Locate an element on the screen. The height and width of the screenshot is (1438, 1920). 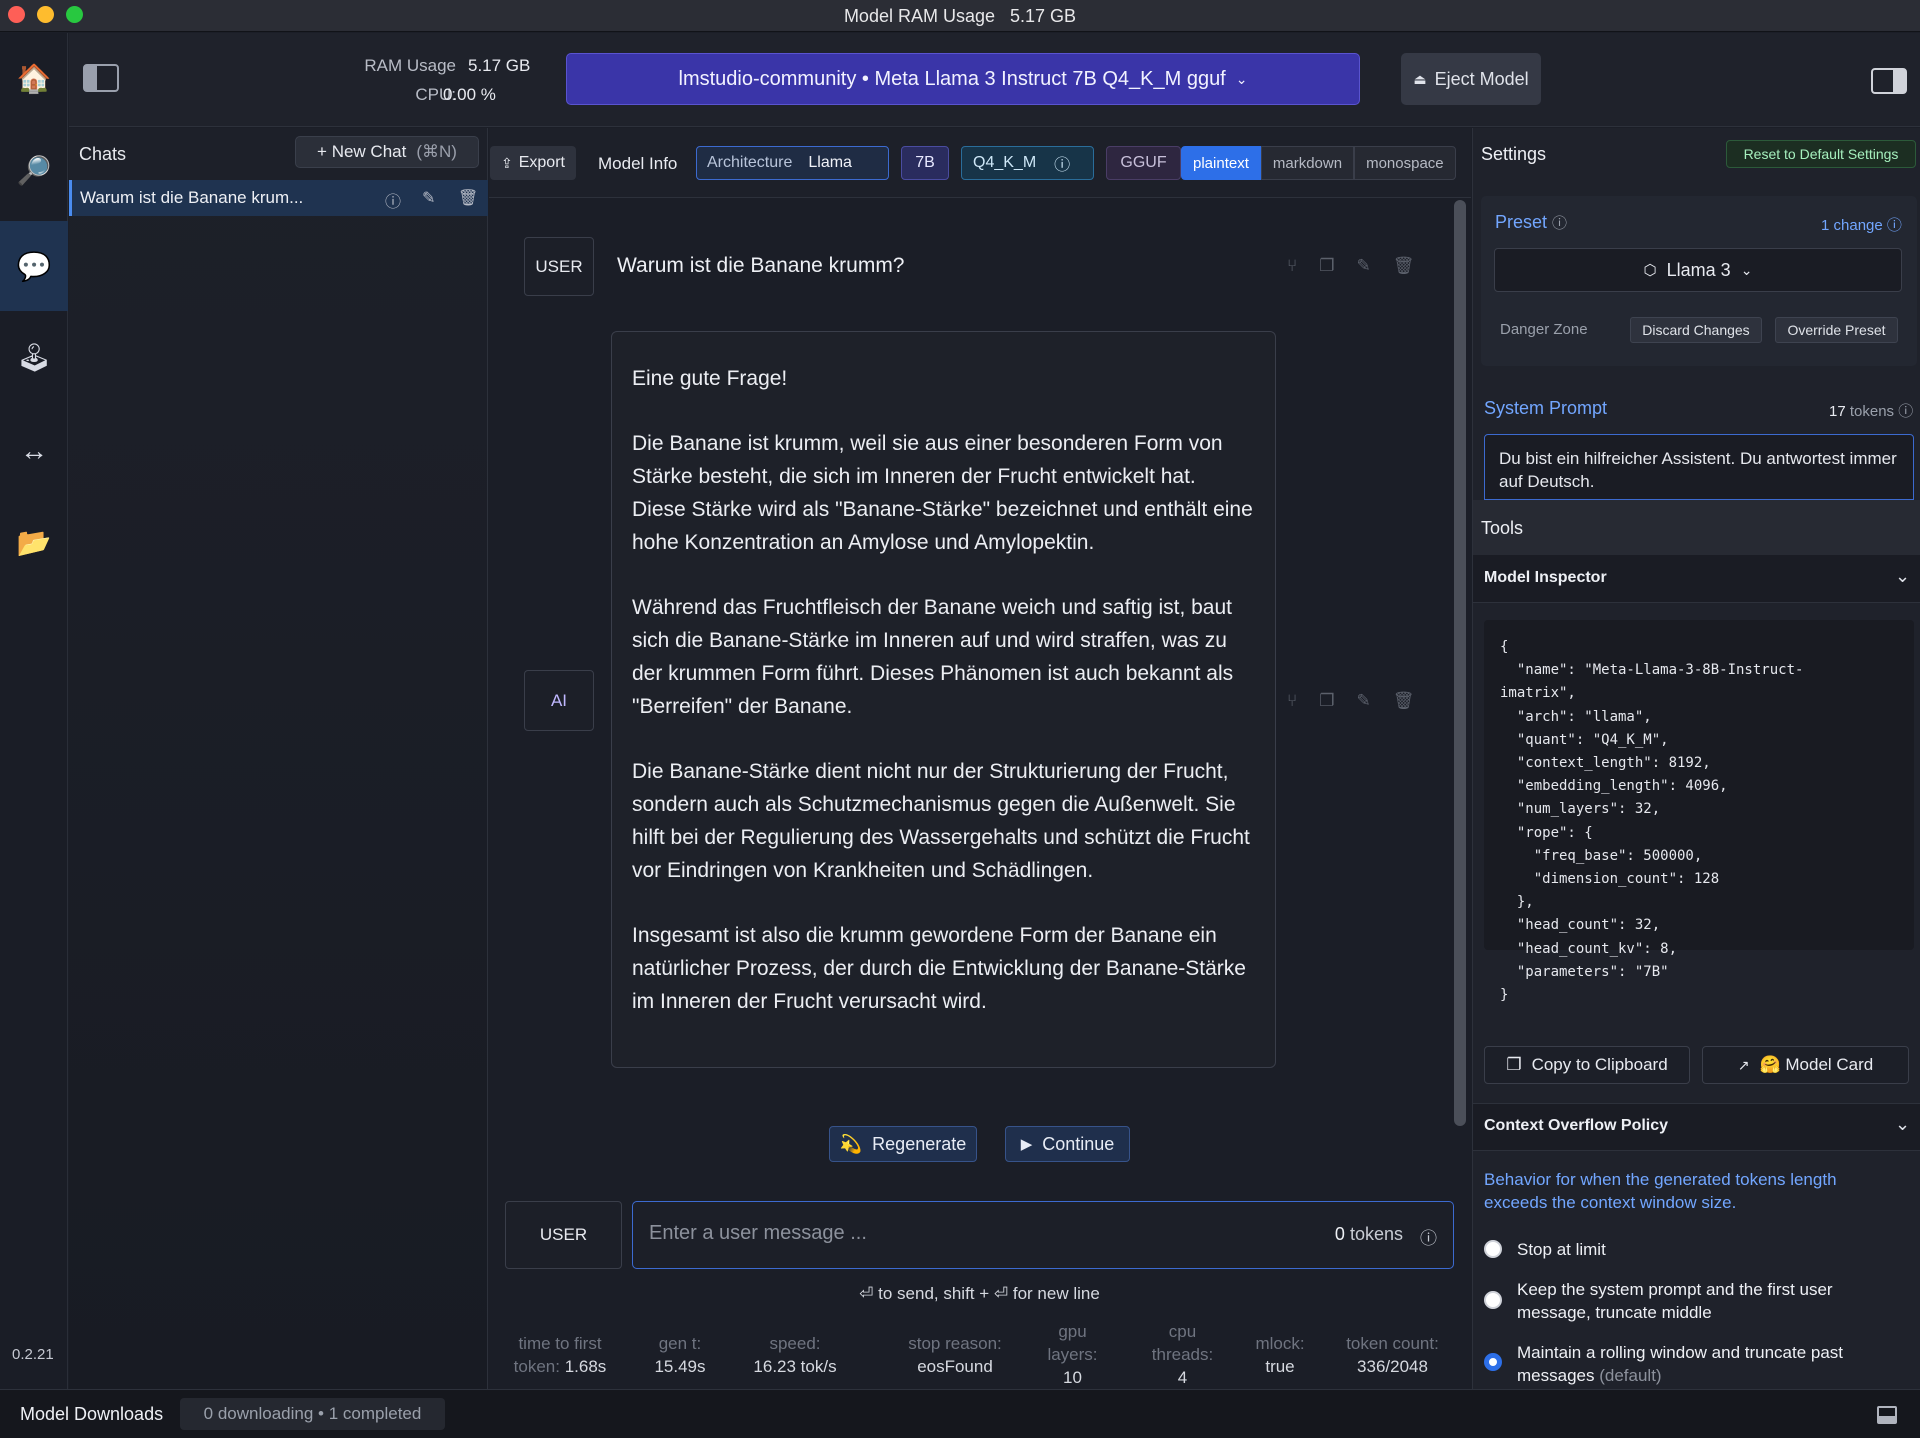
preset-select: ⬡ Llama 3 ⌄ is located at coordinates (1698, 270).